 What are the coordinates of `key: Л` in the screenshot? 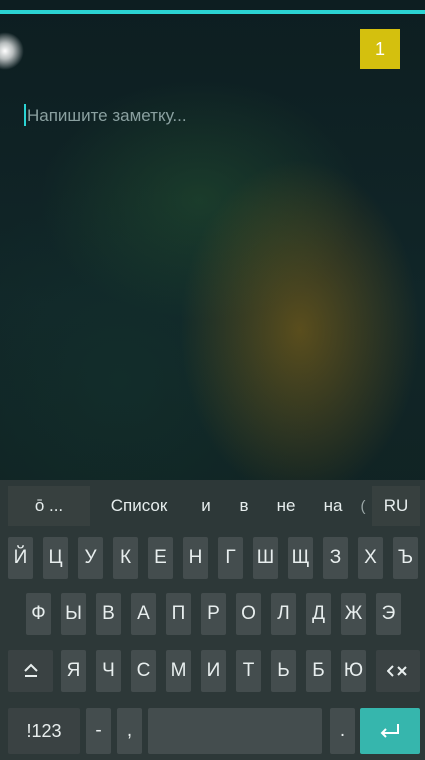 It's located at (283, 614).